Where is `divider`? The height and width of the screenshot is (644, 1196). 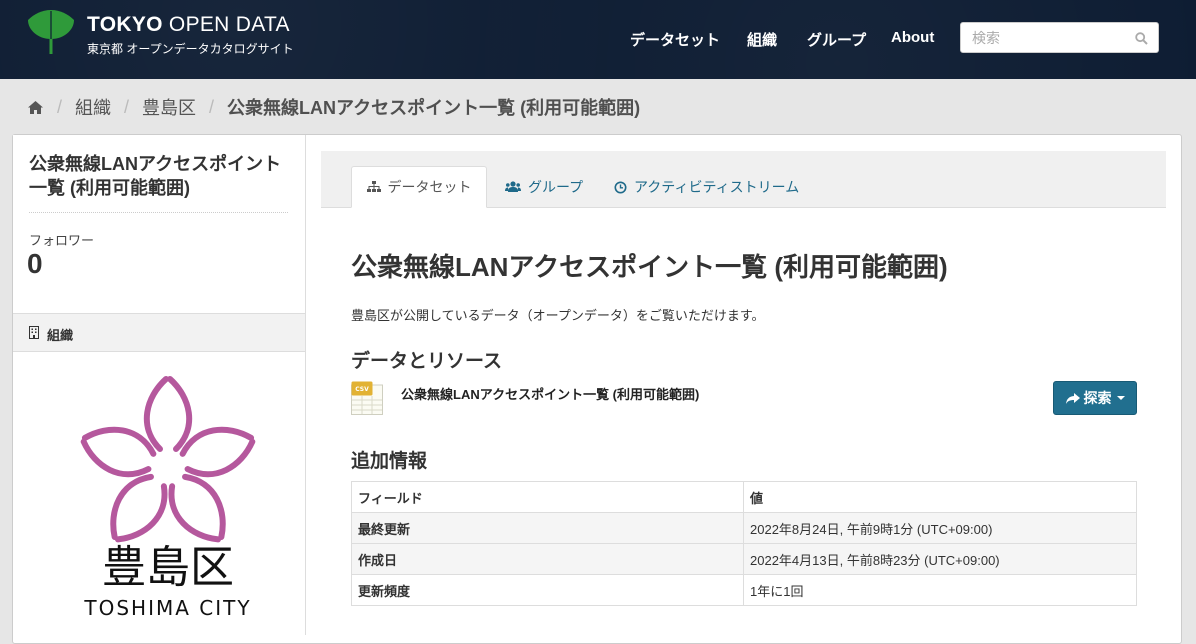
divider is located at coordinates (158, 212).